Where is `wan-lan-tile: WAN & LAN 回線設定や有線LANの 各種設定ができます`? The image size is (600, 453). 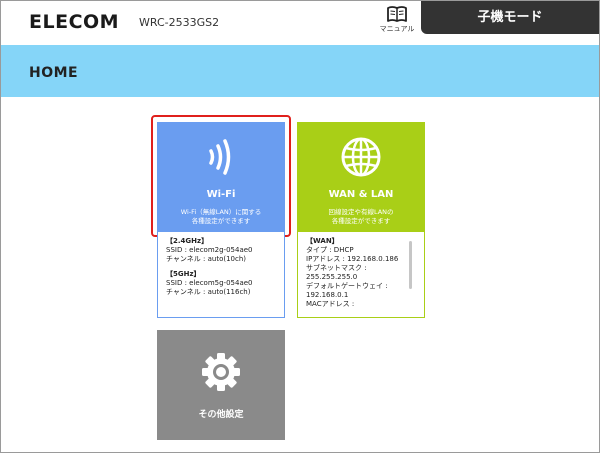 wan-lan-tile: WAN & LAN 回線設定や有線LANの 各種設定ができます is located at coordinates (361, 177).